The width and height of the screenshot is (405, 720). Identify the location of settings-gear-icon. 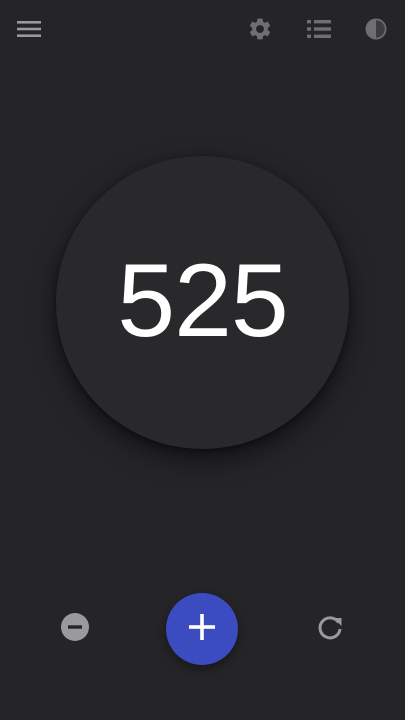
(260, 29).